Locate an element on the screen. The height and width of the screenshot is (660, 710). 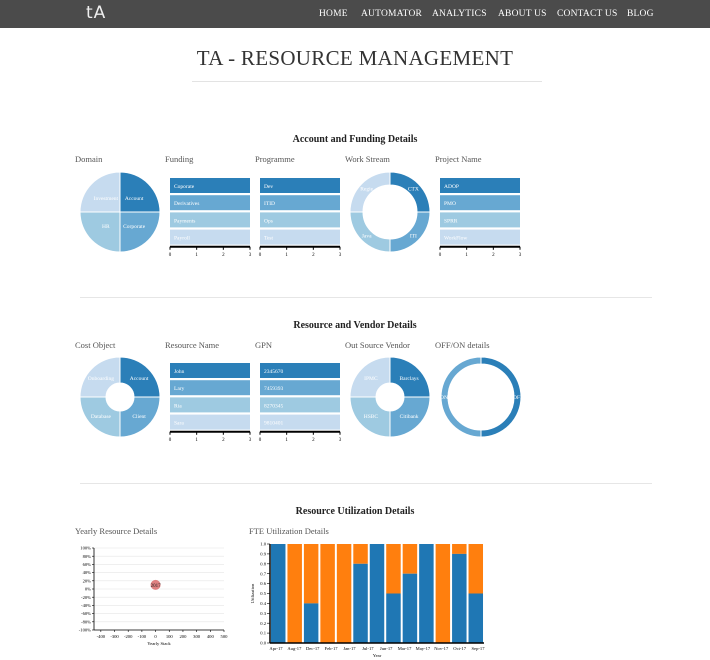
x-tick-label: Oct-17 is located at coordinates (459, 648).